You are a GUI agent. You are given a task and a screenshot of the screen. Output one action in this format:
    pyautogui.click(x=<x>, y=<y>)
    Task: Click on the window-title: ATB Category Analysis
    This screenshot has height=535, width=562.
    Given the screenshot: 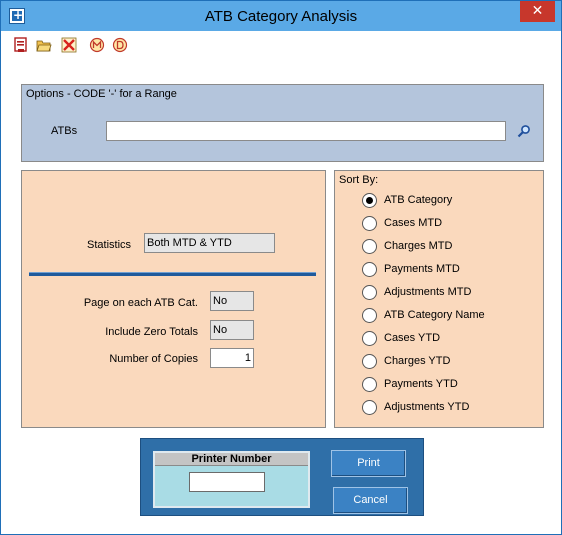 What is the action you would take?
    pyautogui.click(x=281, y=16)
    